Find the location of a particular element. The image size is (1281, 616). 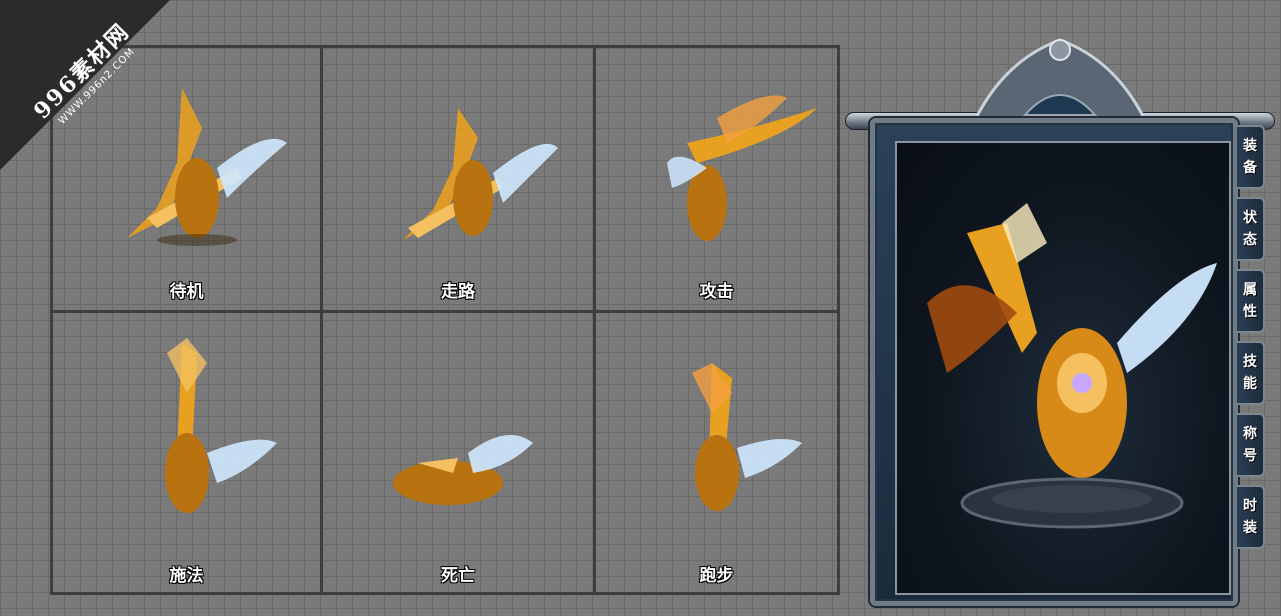

character-model is located at coordinates (1072, 340).